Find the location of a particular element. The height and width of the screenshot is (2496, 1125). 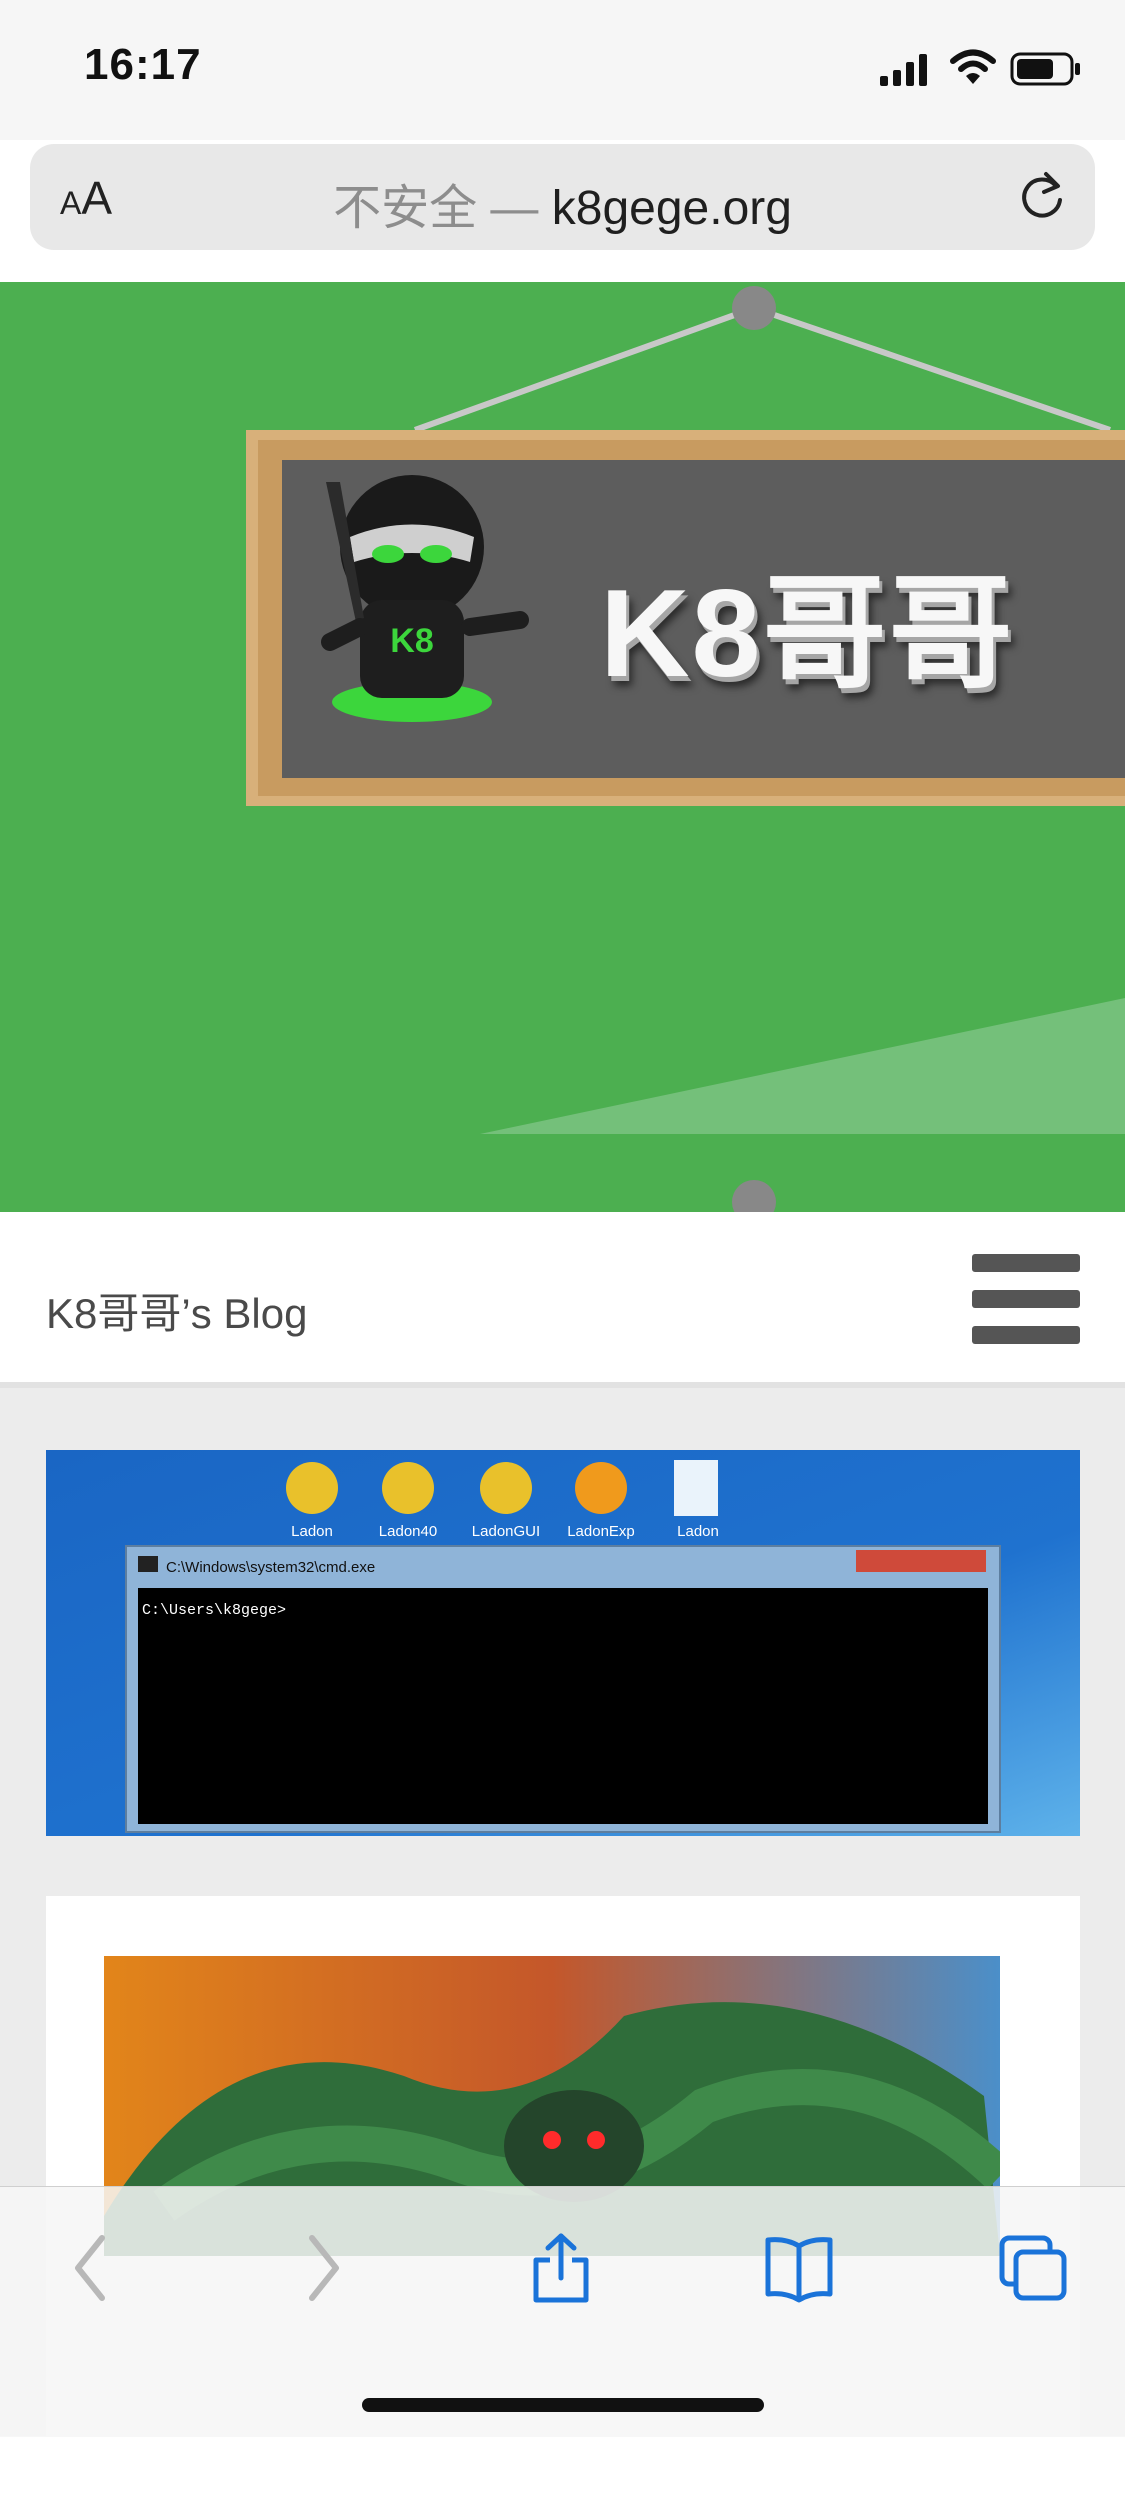

security-label: 不安全 — is located at coordinates (436, 208).